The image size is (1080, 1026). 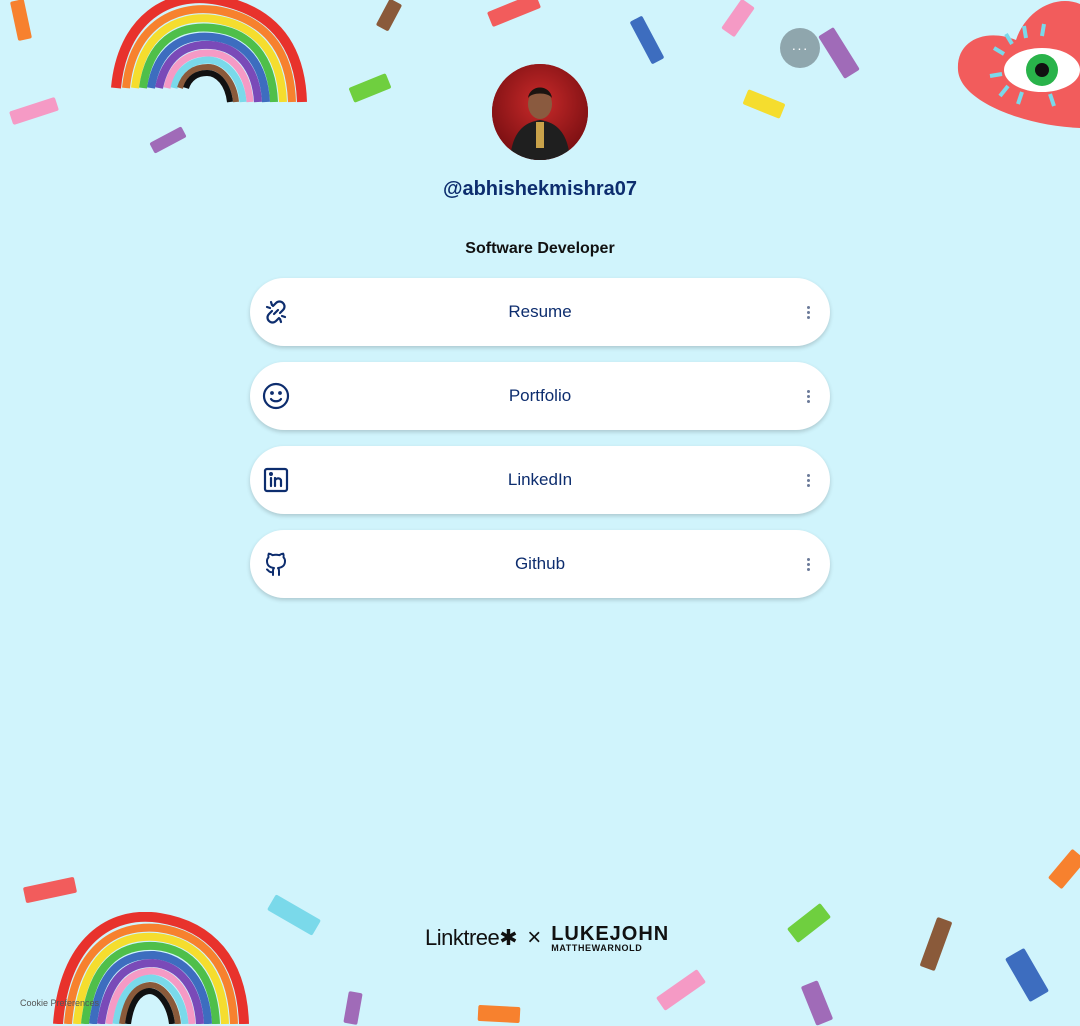 I want to click on smiley-icon, so click(x=276, y=396).